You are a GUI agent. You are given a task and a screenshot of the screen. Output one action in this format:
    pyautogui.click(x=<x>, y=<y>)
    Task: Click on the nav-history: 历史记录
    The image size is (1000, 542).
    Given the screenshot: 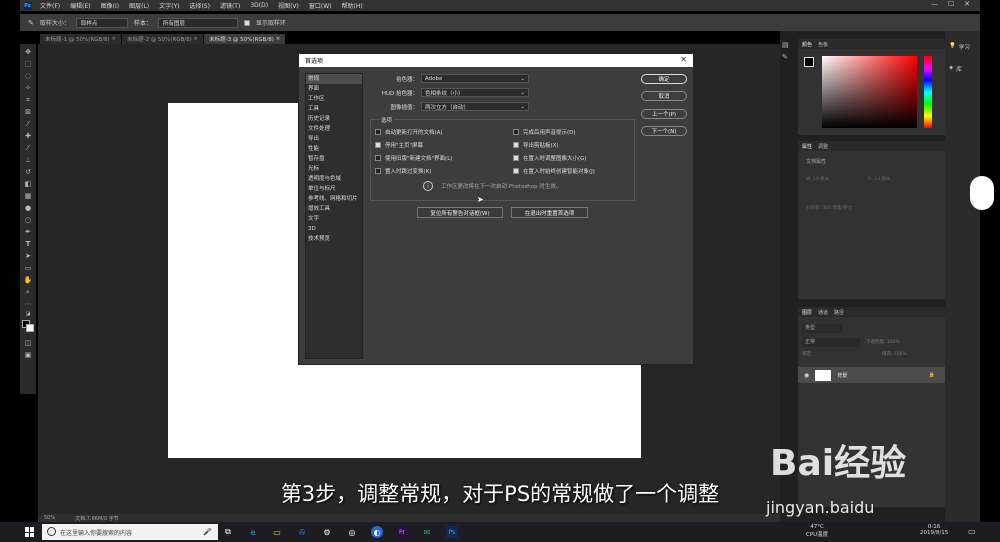 What is the action you would take?
    pyautogui.click(x=334, y=119)
    